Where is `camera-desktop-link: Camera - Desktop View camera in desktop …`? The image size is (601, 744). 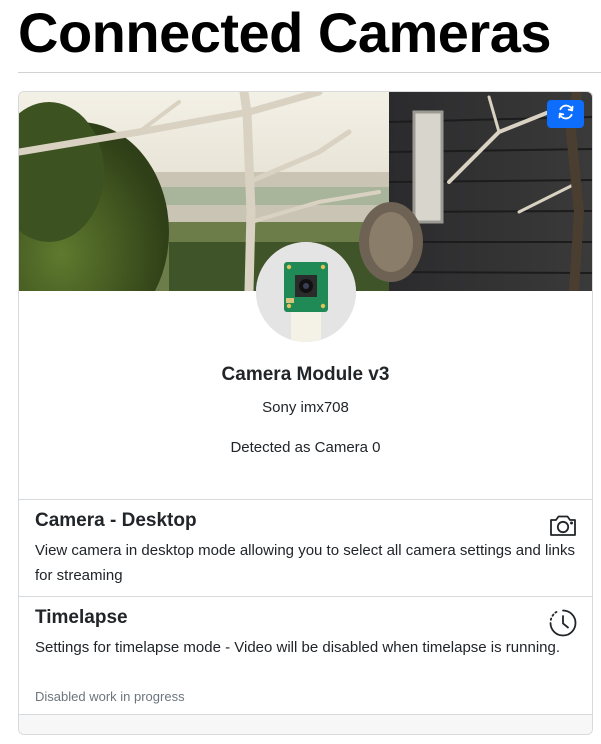 camera-desktop-link: Camera - Desktop View camera in desktop … is located at coordinates (305, 548).